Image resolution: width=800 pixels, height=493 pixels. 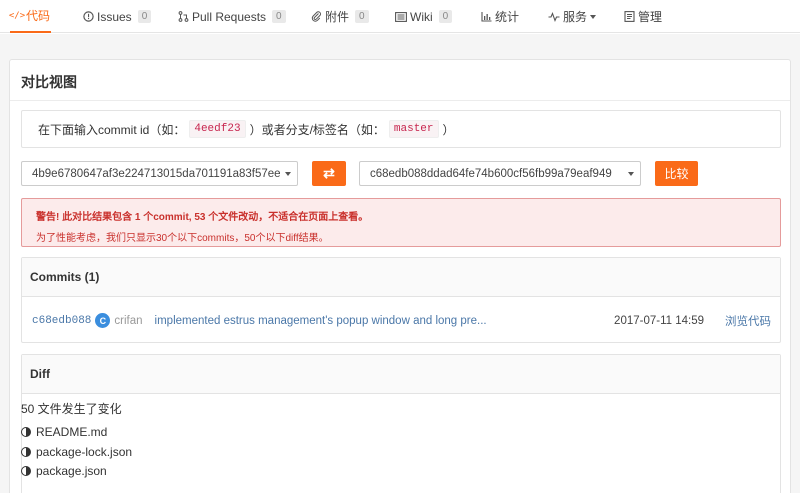 What do you see at coordinates (49, 82) in the screenshot?
I see `page-title: 对比视图` at bounding box center [49, 82].